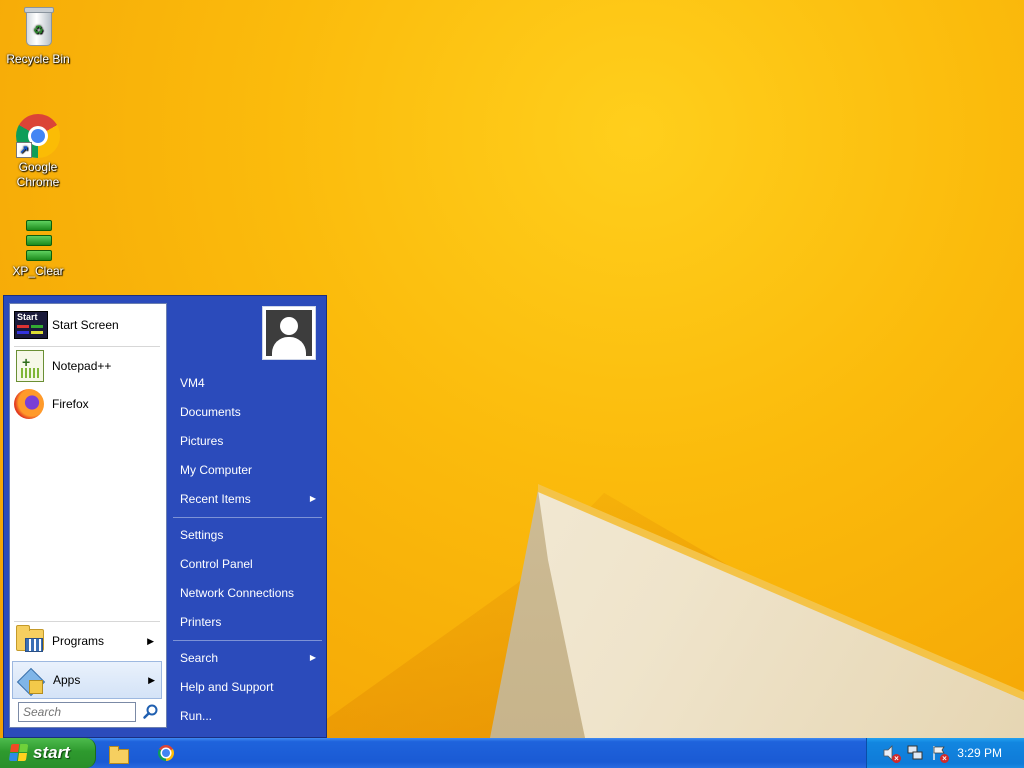 The height and width of the screenshot is (768, 1024). What do you see at coordinates (67, 680) in the screenshot?
I see `start-menu-item-label: Apps` at bounding box center [67, 680].